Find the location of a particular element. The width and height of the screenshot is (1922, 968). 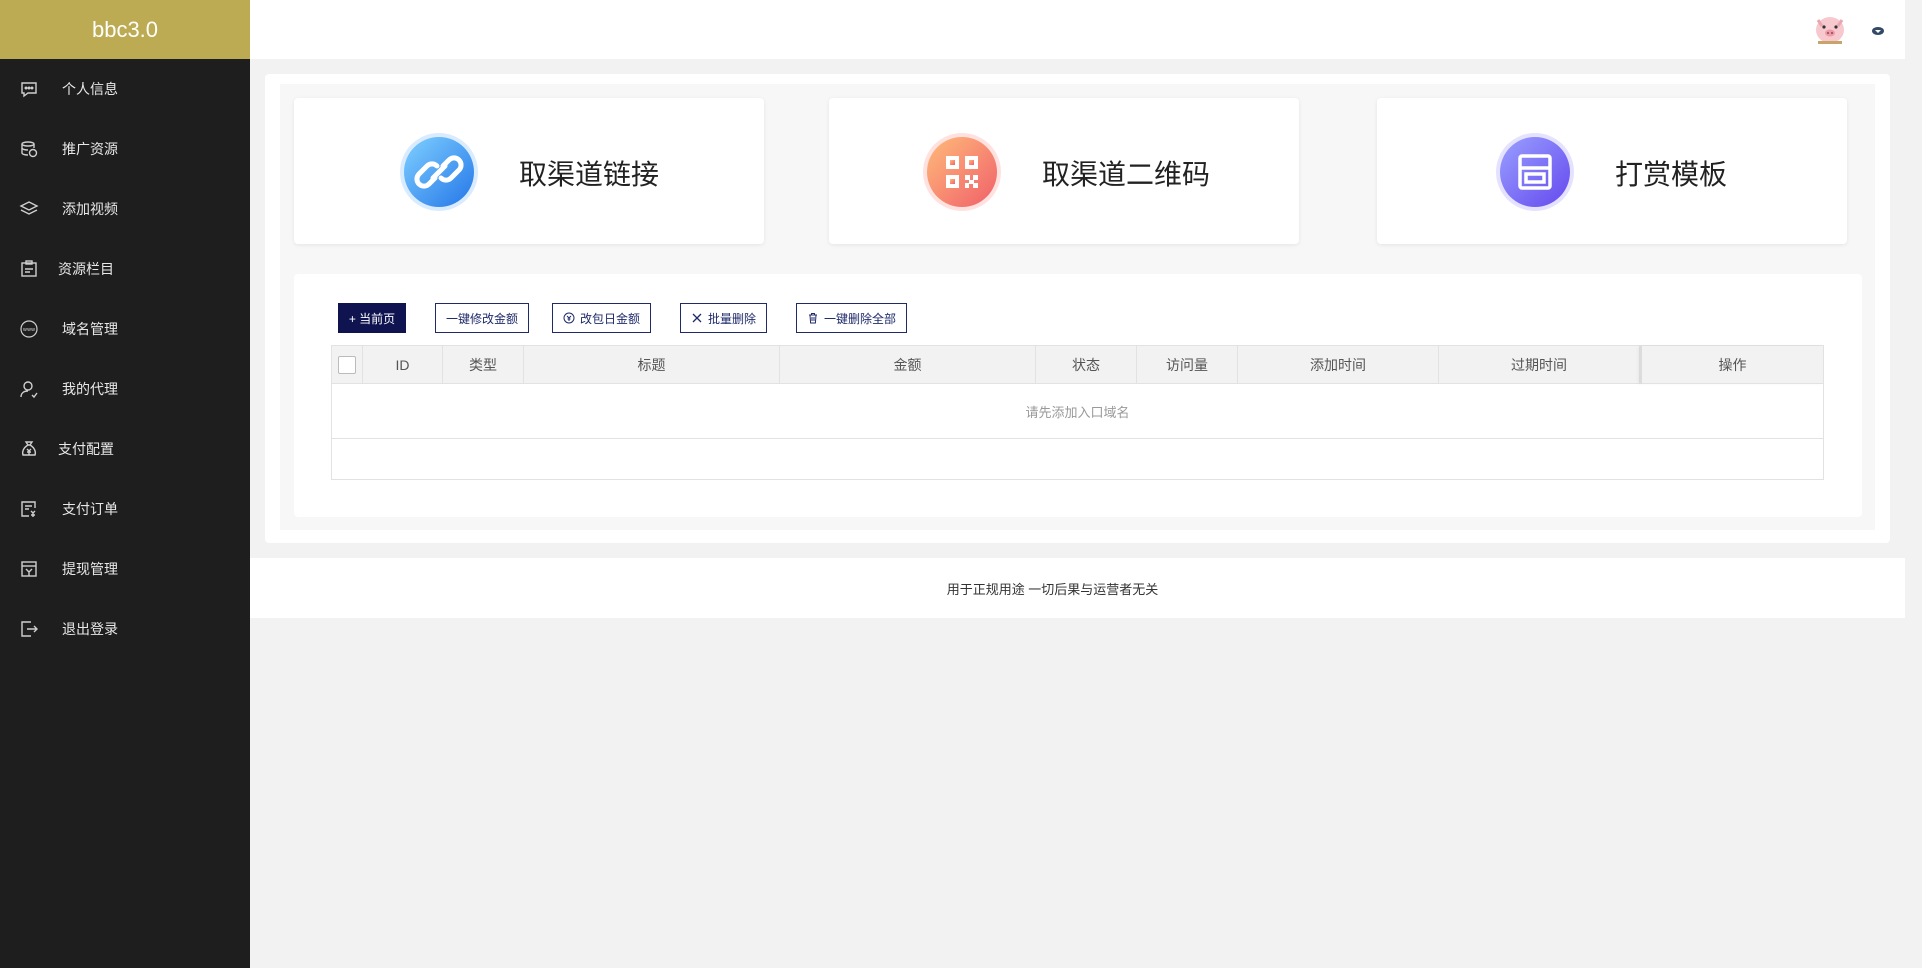

batch-delete-label: 批量删除 is located at coordinates (731, 318).